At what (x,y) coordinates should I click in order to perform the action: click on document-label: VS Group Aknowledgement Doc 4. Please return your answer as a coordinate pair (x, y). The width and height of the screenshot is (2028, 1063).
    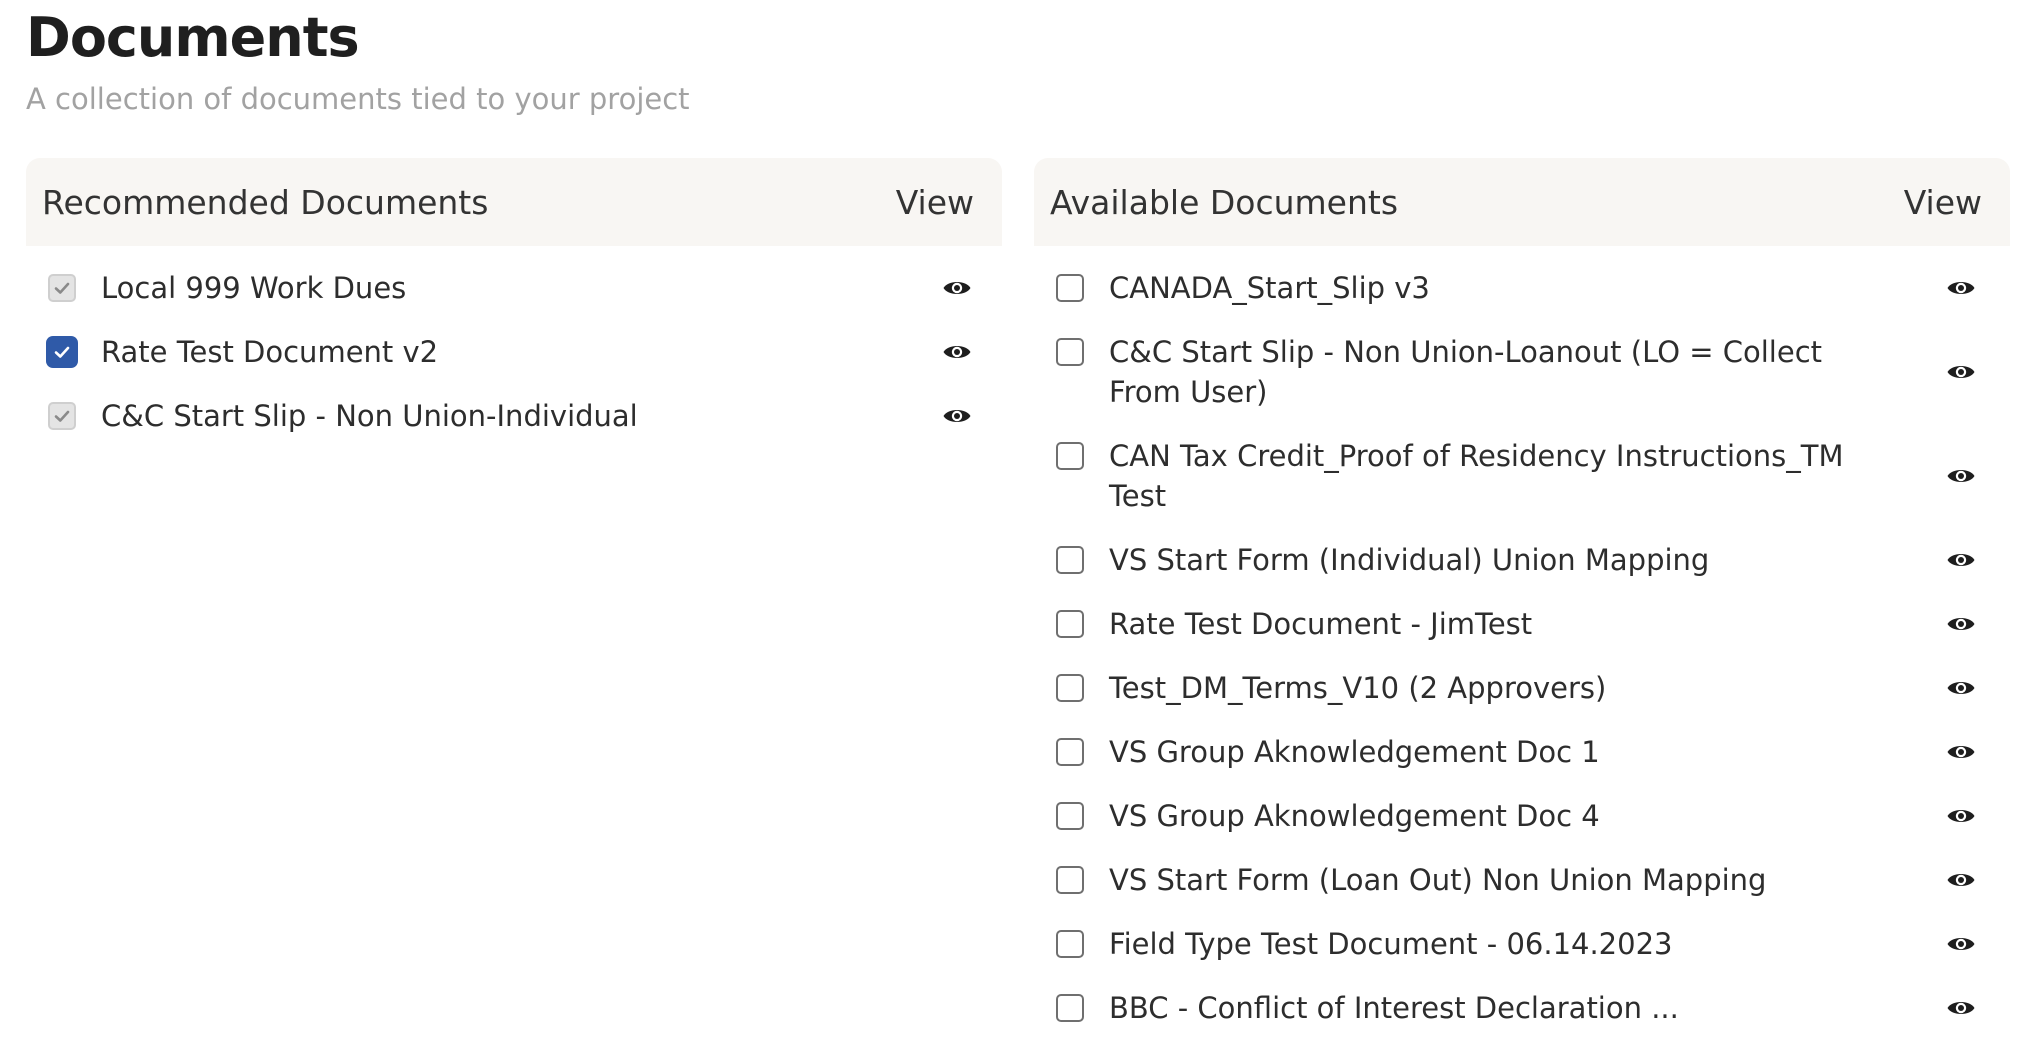
    Looking at the image, I should click on (1354, 816).